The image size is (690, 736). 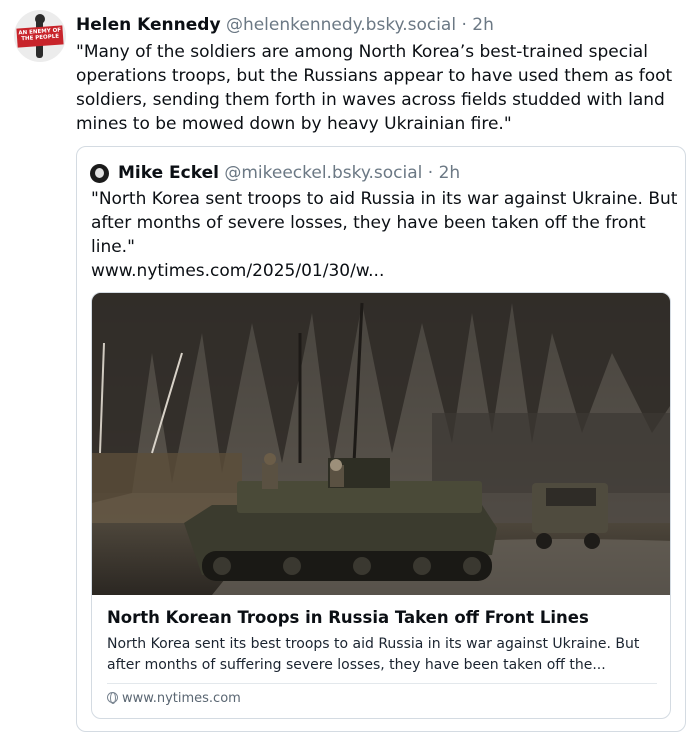 What do you see at coordinates (168, 173) in the screenshot?
I see `quote-author-name: Mike Eckel` at bounding box center [168, 173].